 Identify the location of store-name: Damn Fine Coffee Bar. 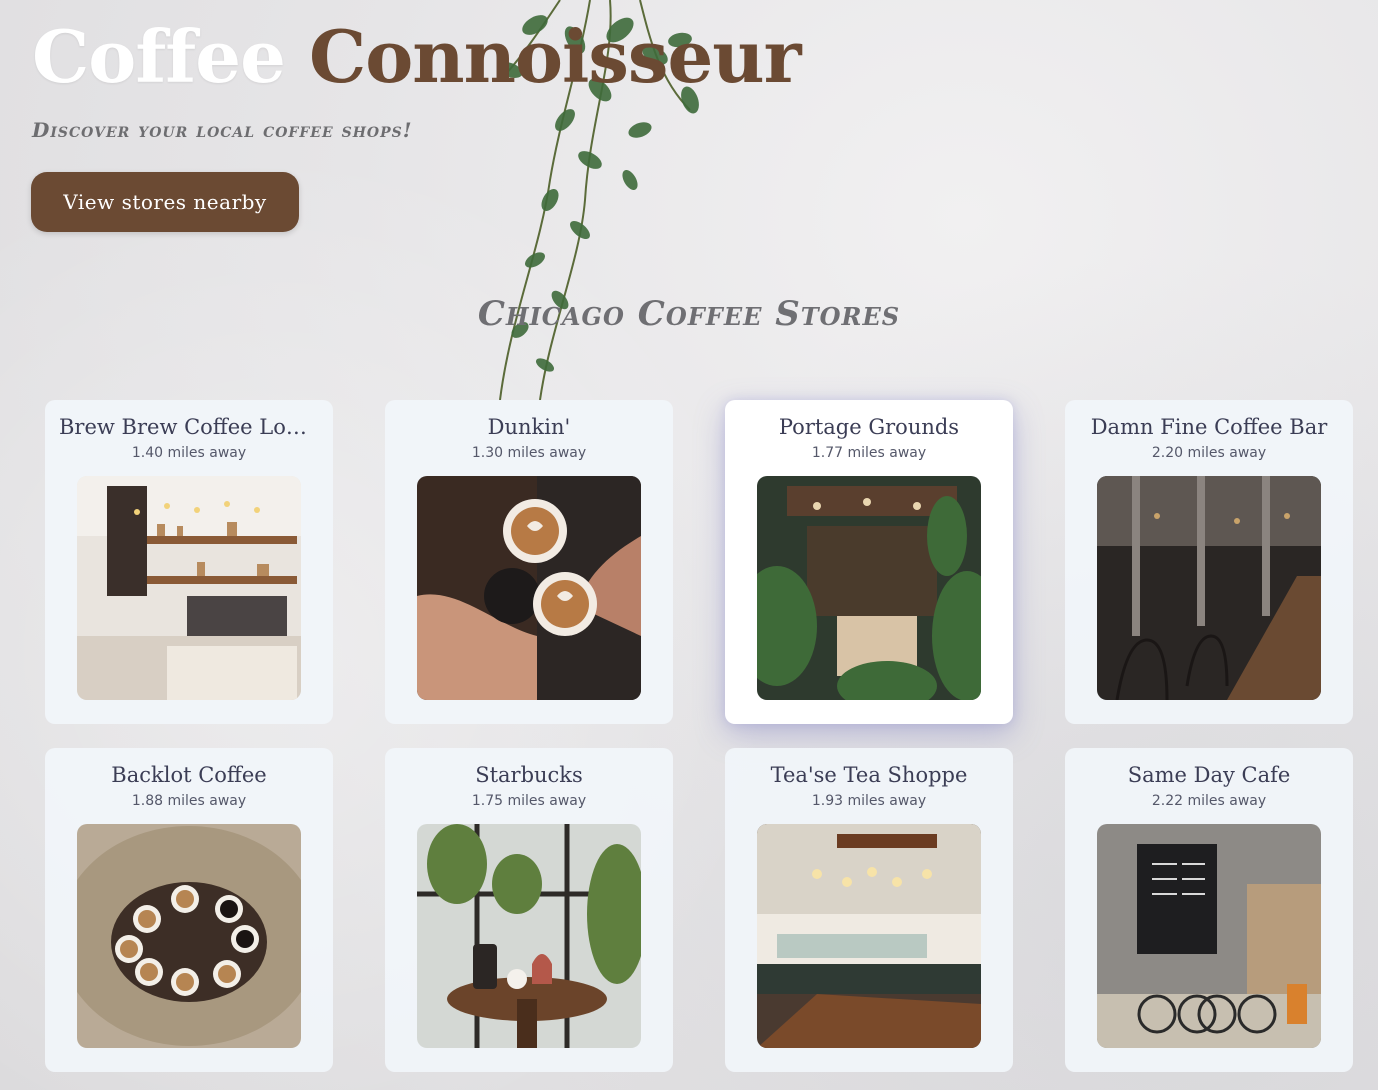
(1209, 427).